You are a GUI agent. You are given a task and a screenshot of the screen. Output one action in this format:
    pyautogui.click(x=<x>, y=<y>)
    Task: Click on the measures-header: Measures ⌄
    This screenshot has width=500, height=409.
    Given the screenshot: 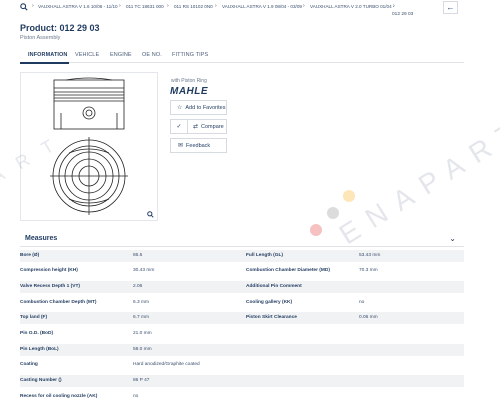 What is the action you would take?
    pyautogui.click(x=242, y=239)
    